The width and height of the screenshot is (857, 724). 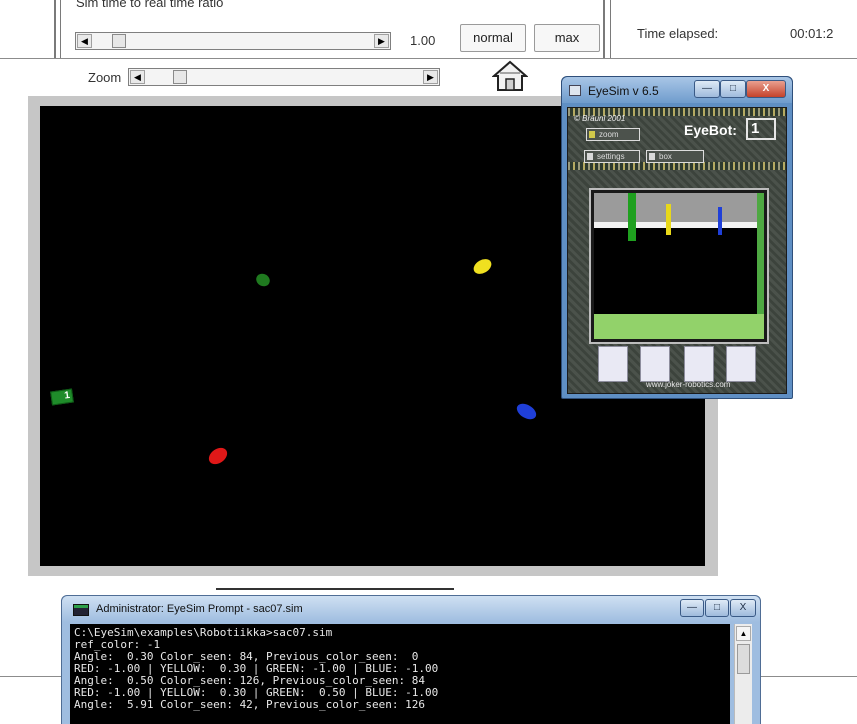 What do you see at coordinates (335, 589) in the screenshot?
I see `bottom-slider-track` at bounding box center [335, 589].